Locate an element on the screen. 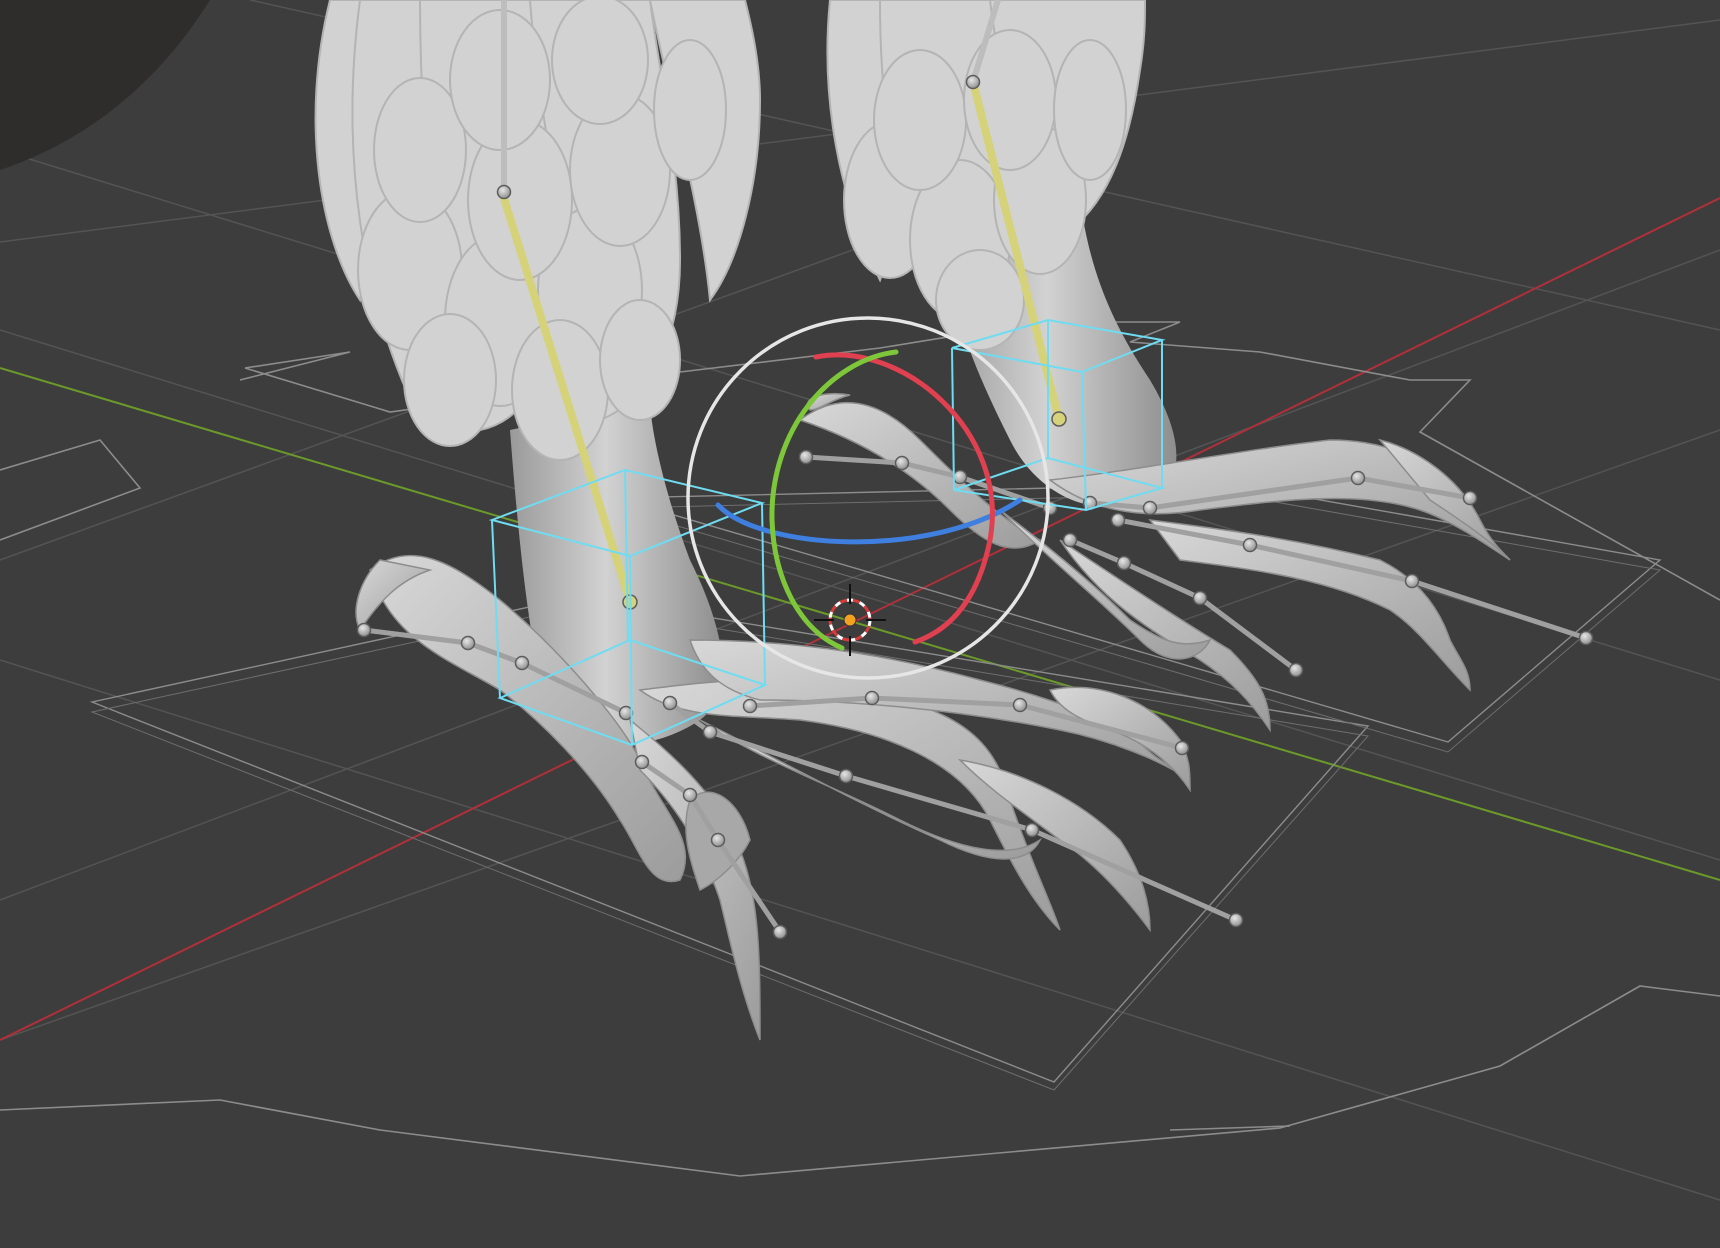 The width and height of the screenshot is (1720, 1248). pivot-point is located at coordinates (850, 620).